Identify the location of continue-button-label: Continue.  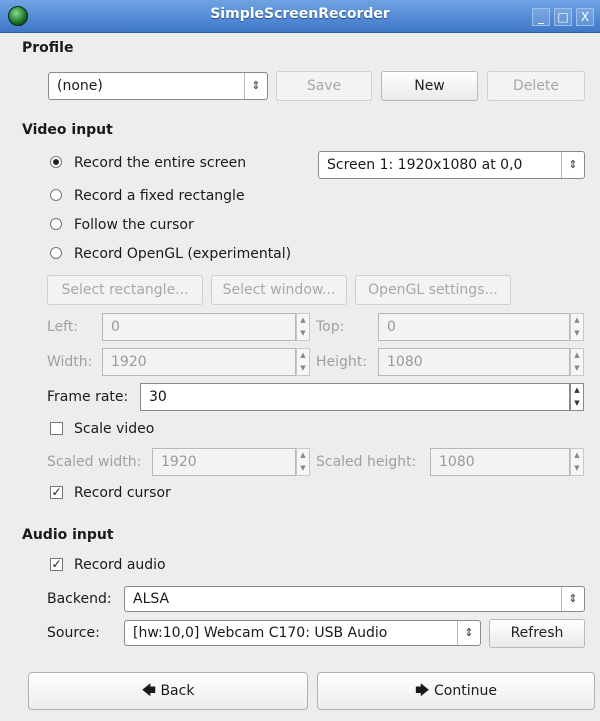
(465, 691).